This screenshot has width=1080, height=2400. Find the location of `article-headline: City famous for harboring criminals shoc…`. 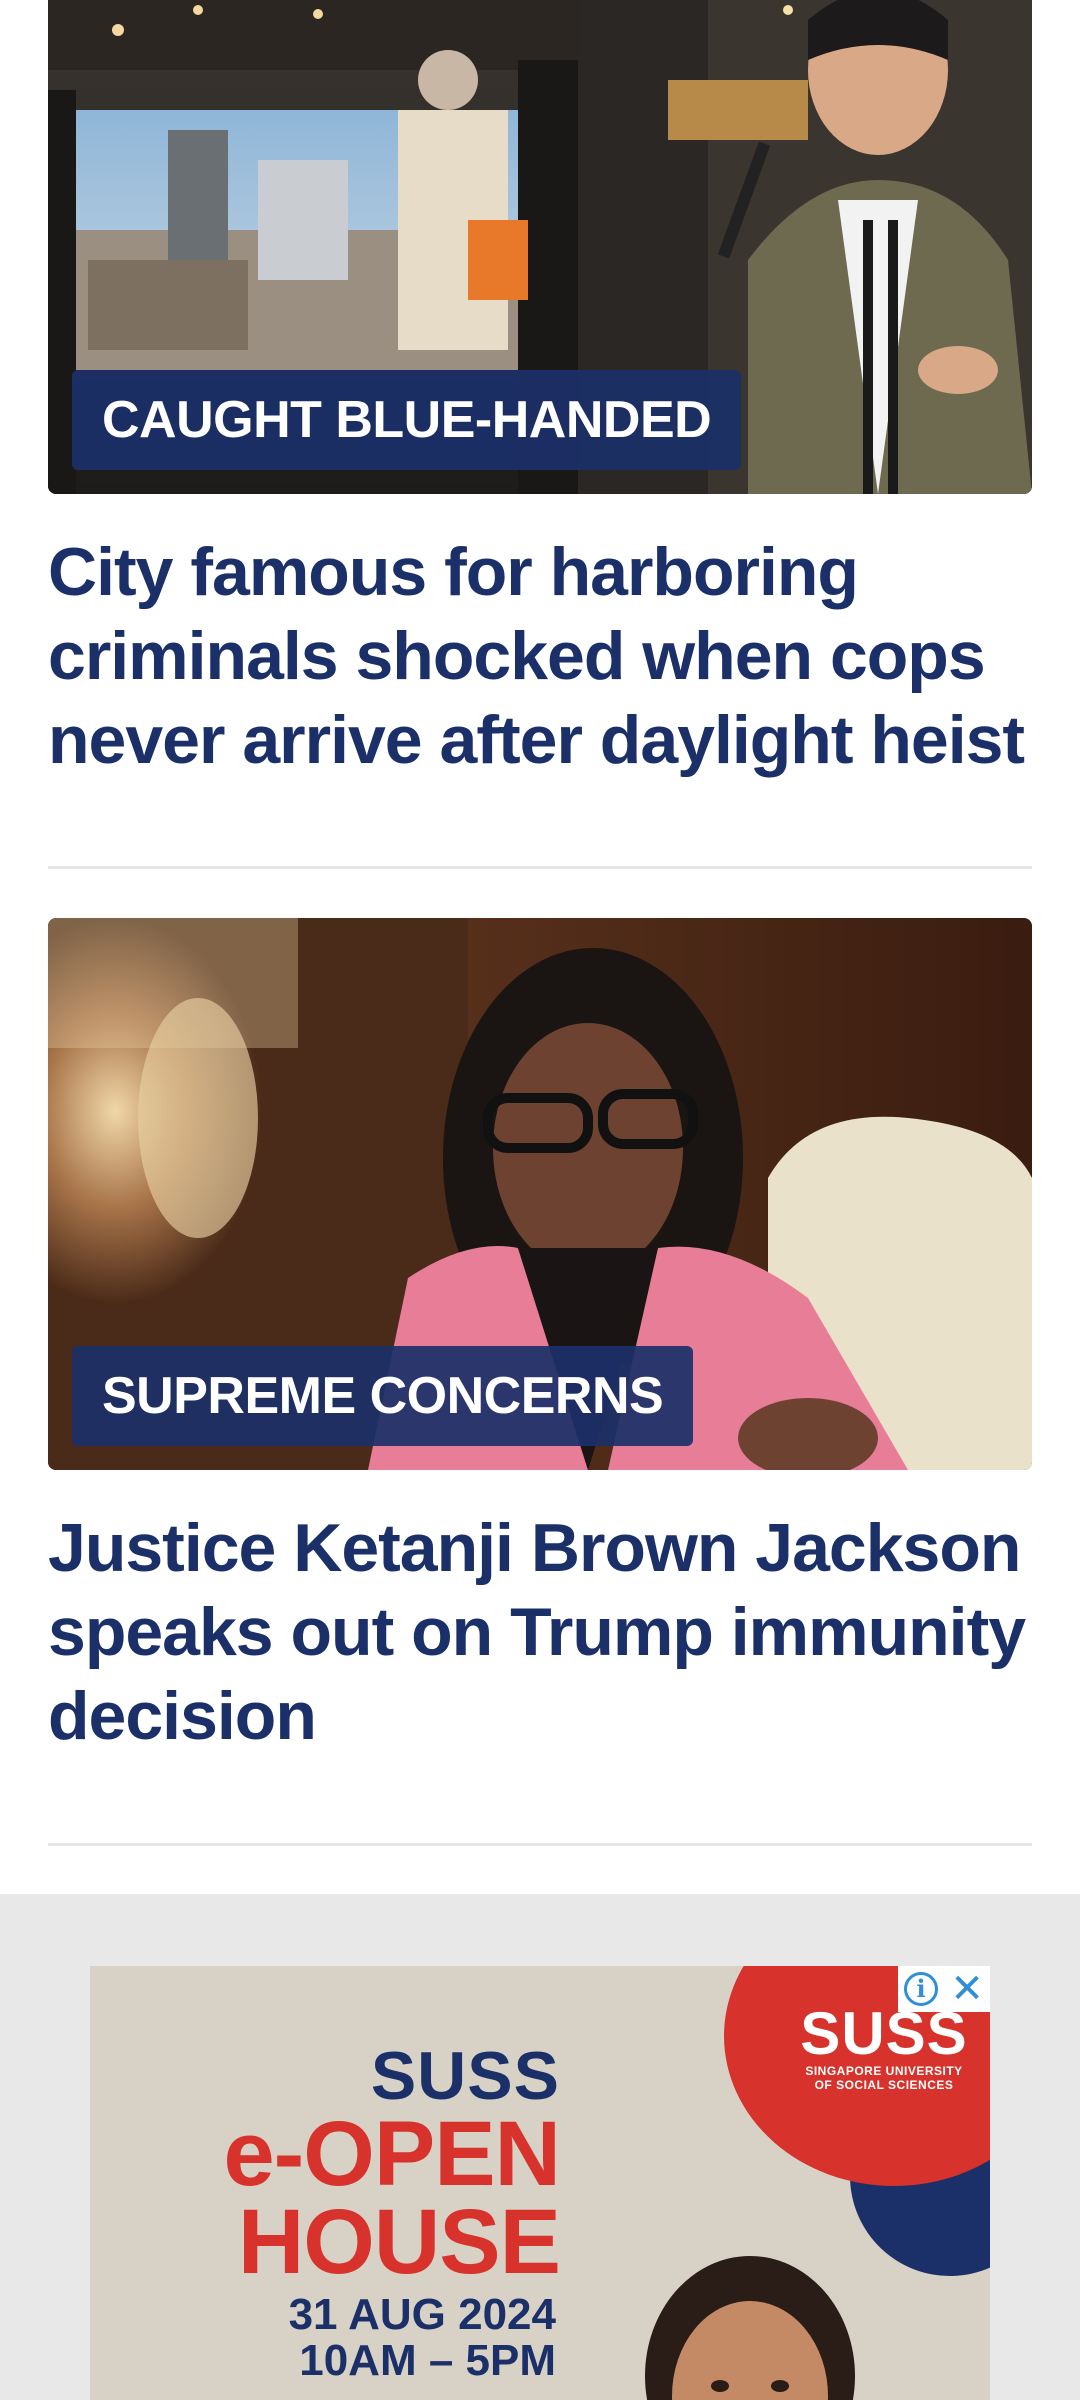

article-headline: City famous for harboring criminals shoc… is located at coordinates (540, 656).